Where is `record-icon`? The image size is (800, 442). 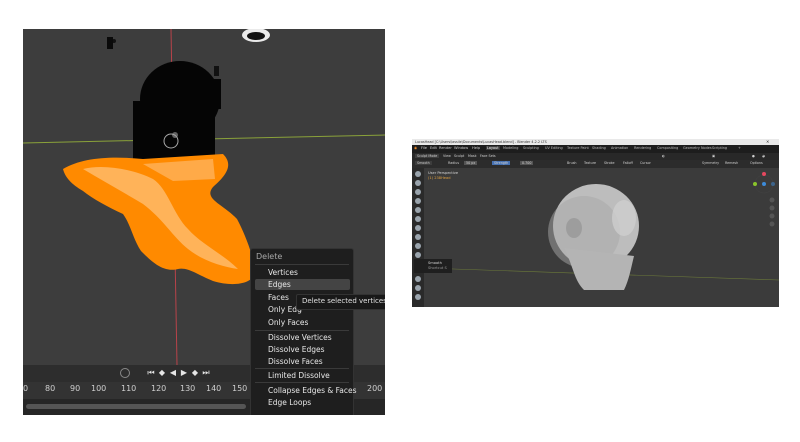 record-icon is located at coordinates (125, 373).